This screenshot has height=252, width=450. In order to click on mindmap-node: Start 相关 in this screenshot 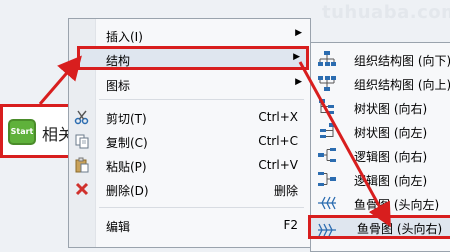, I will do `click(39, 131)`.